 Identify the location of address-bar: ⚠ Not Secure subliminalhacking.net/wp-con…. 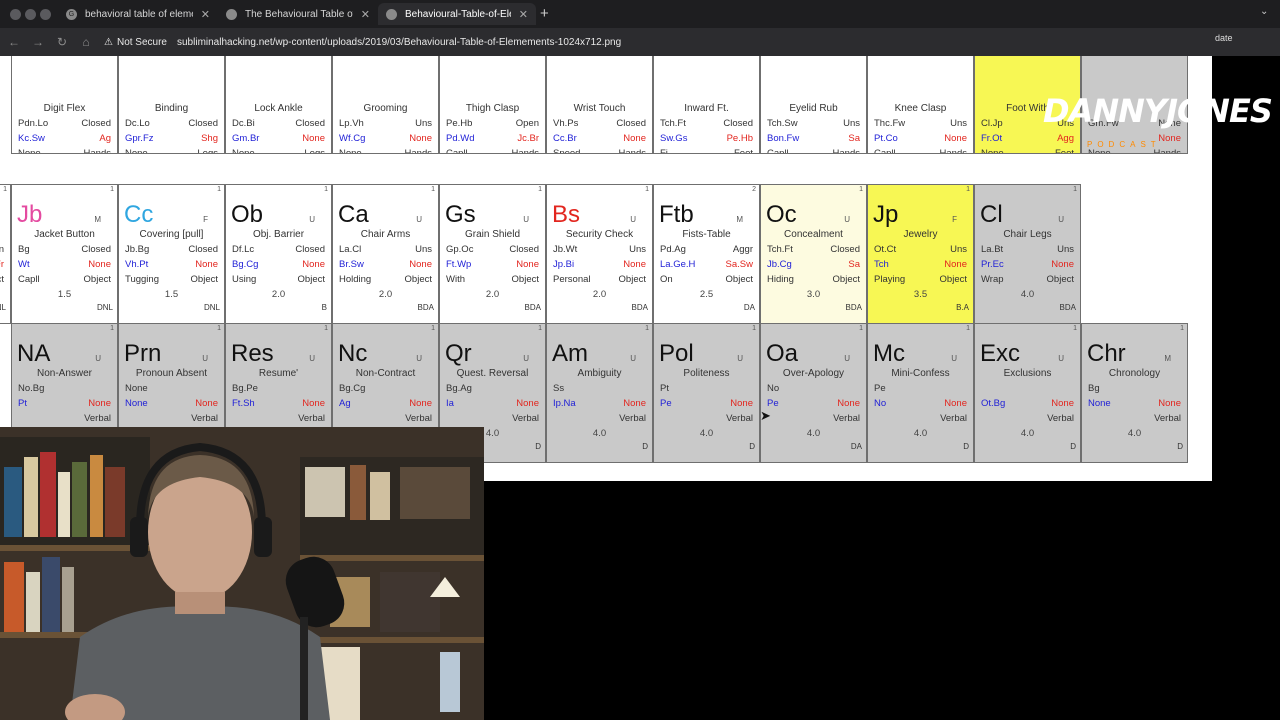
(664, 42).